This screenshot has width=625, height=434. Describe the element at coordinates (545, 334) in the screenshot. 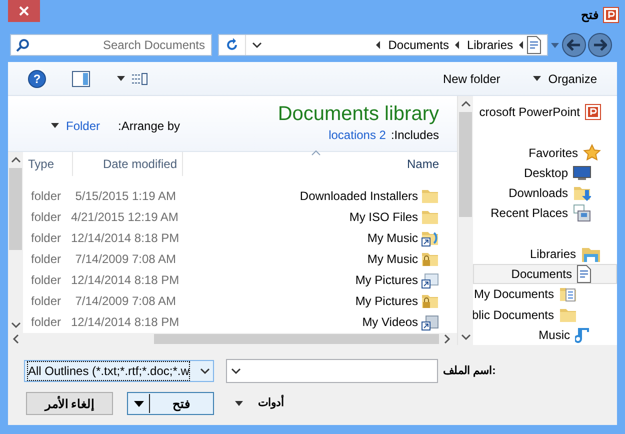

I see `nav-item: Music` at that location.